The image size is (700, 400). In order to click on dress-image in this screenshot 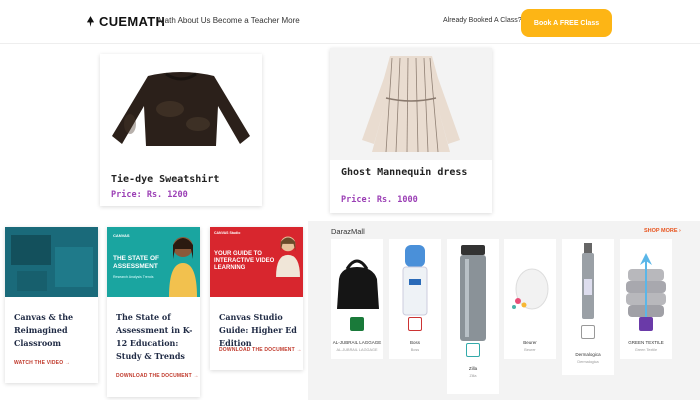, I will do `click(411, 104)`.